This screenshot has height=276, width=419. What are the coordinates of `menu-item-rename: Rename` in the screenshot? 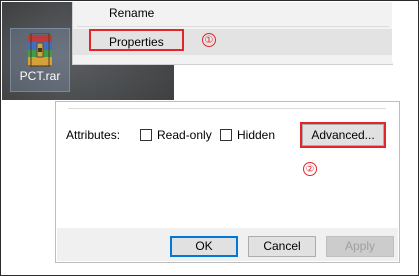 It's located at (233, 13).